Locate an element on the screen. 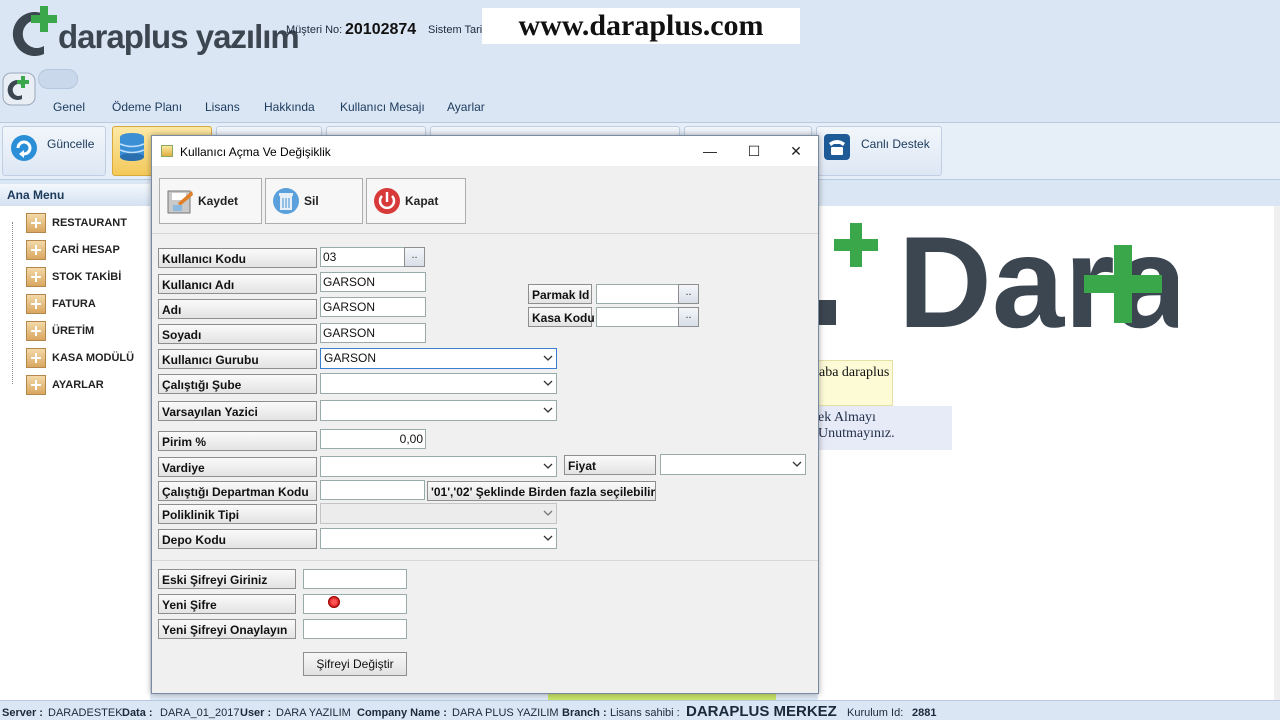  kapat-button: Kapat is located at coordinates (416, 201).